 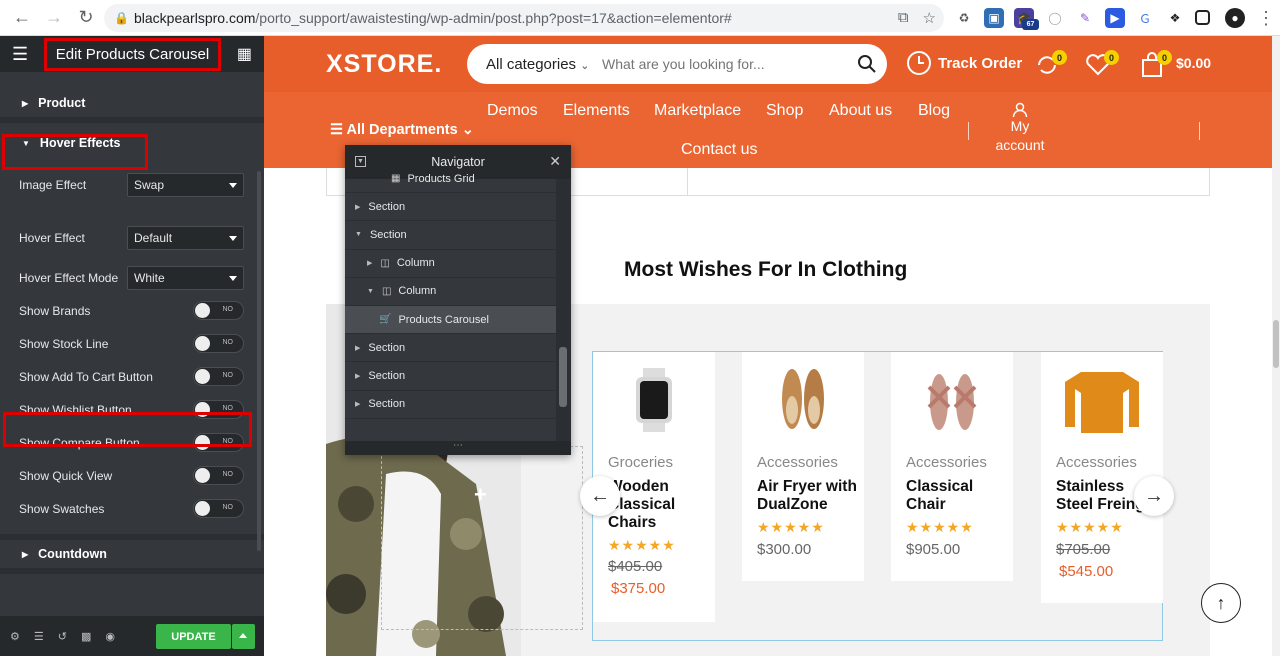 I want to click on panel-scrollbar, so click(x=259, y=361).